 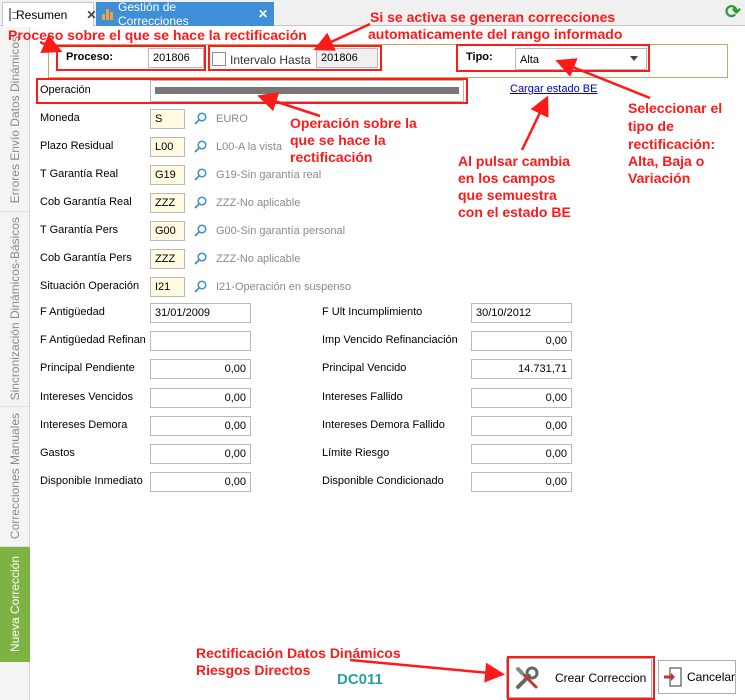 What do you see at coordinates (353, 123) in the screenshot?
I see `annotation-operacion-1: Operación sobre la` at bounding box center [353, 123].